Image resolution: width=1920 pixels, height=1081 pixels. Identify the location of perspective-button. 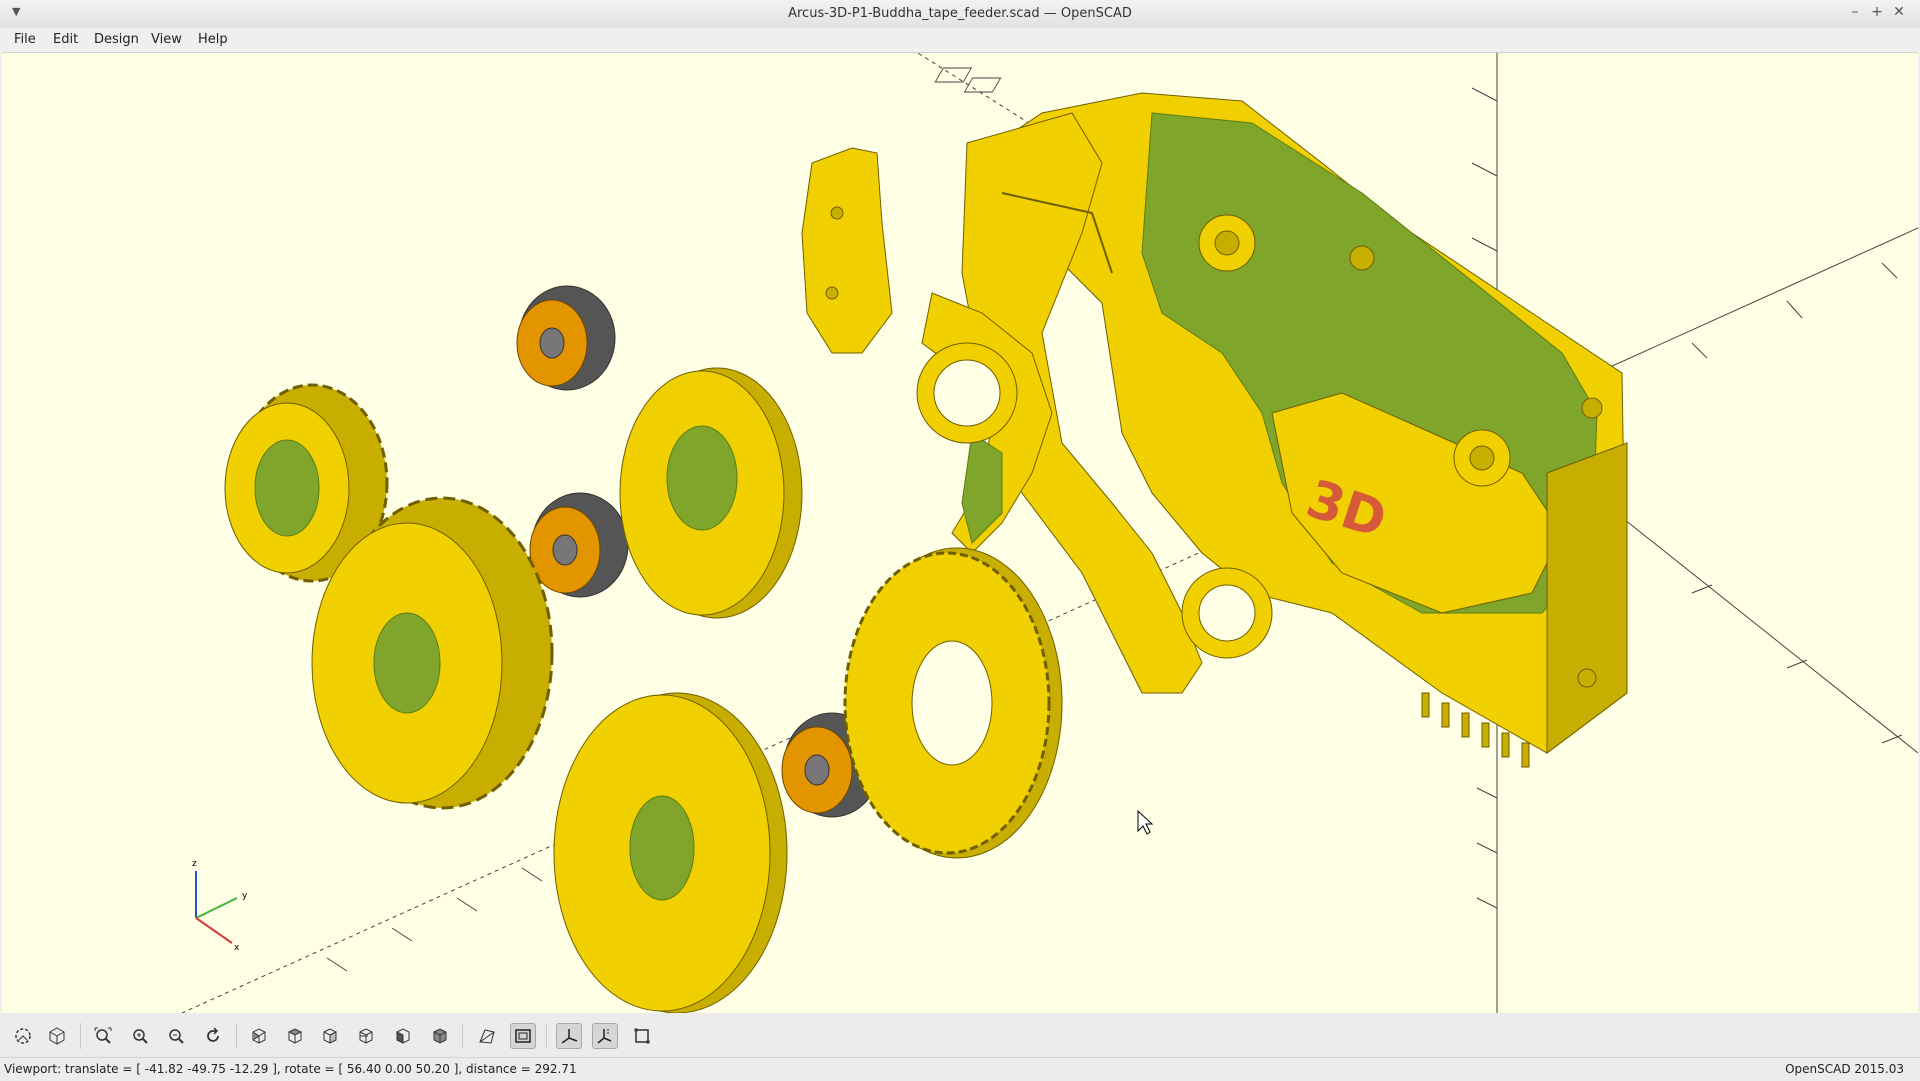
(487, 1036).